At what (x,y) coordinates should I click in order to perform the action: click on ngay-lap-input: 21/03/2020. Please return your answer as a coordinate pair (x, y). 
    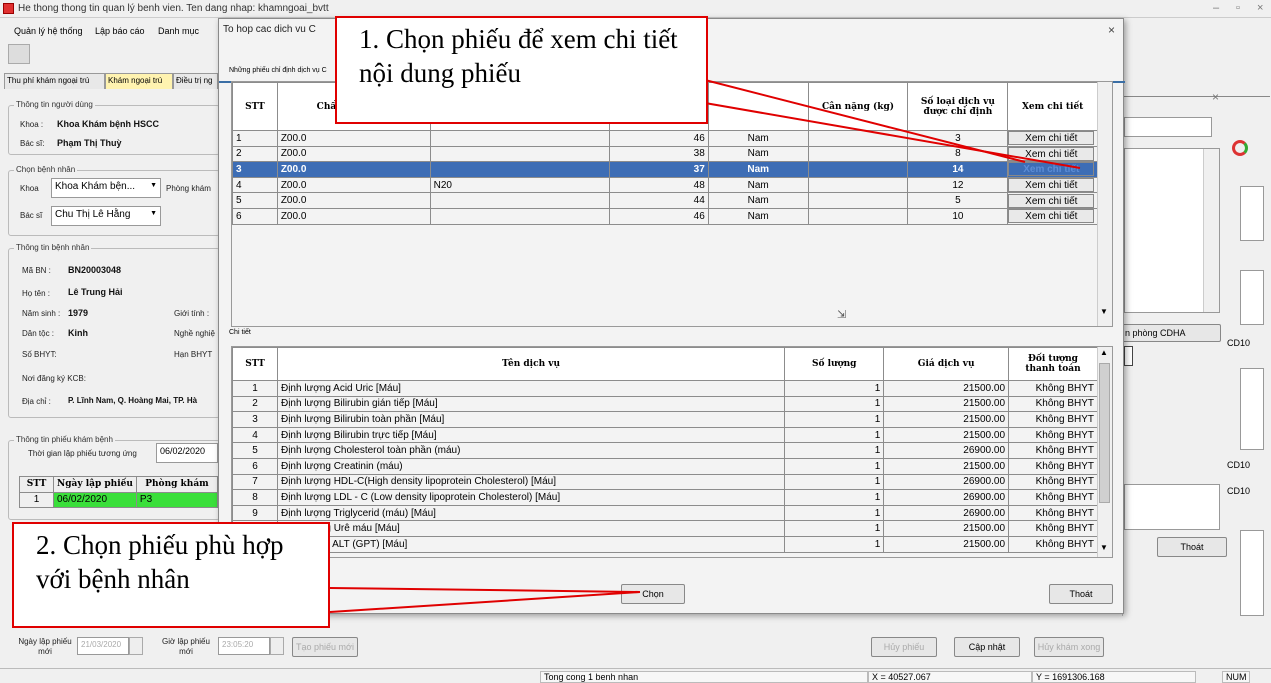
    Looking at the image, I should click on (103, 646).